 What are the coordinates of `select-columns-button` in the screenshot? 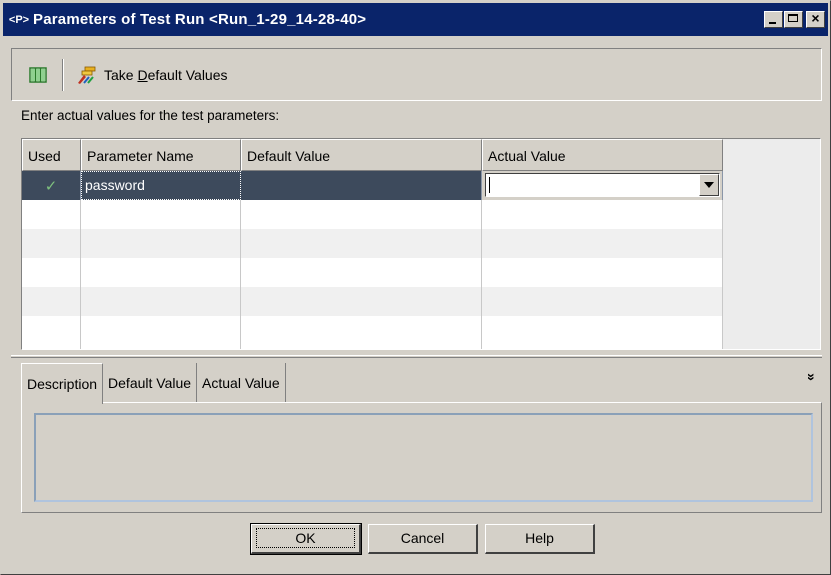 It's located at (38, 75).